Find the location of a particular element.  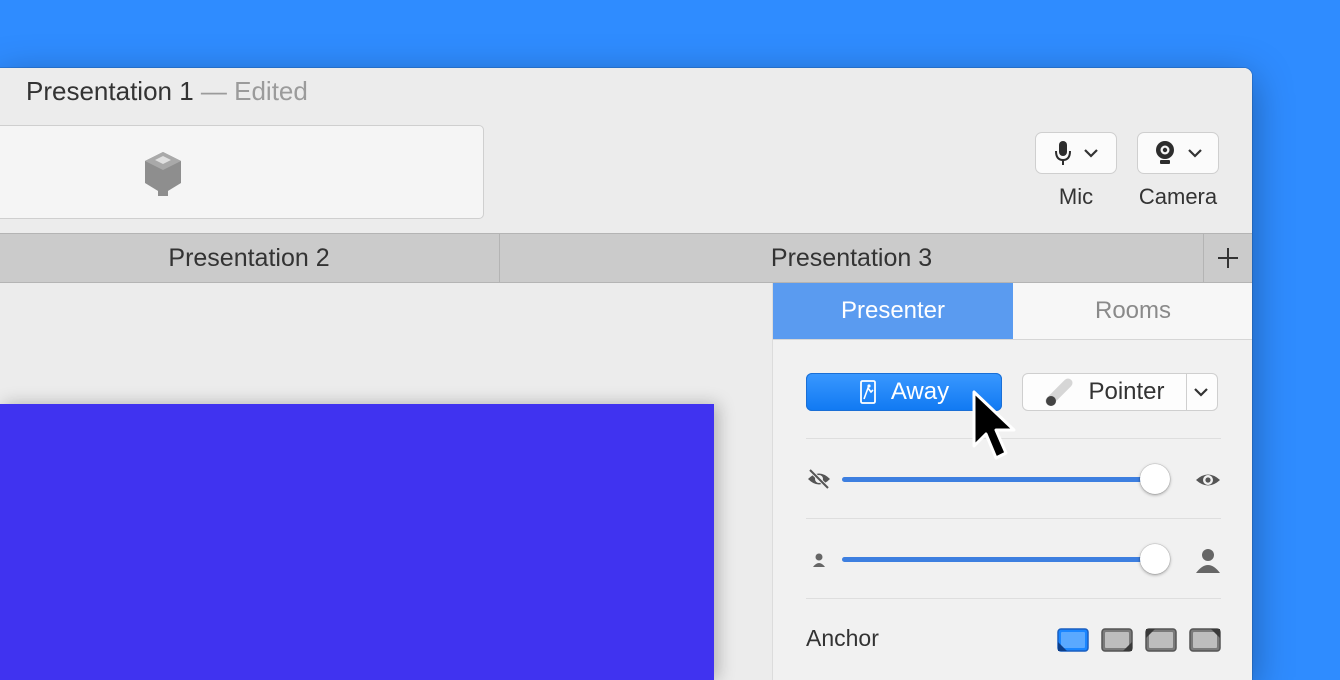

person-large-icon is located at coordinates (1208, 561).